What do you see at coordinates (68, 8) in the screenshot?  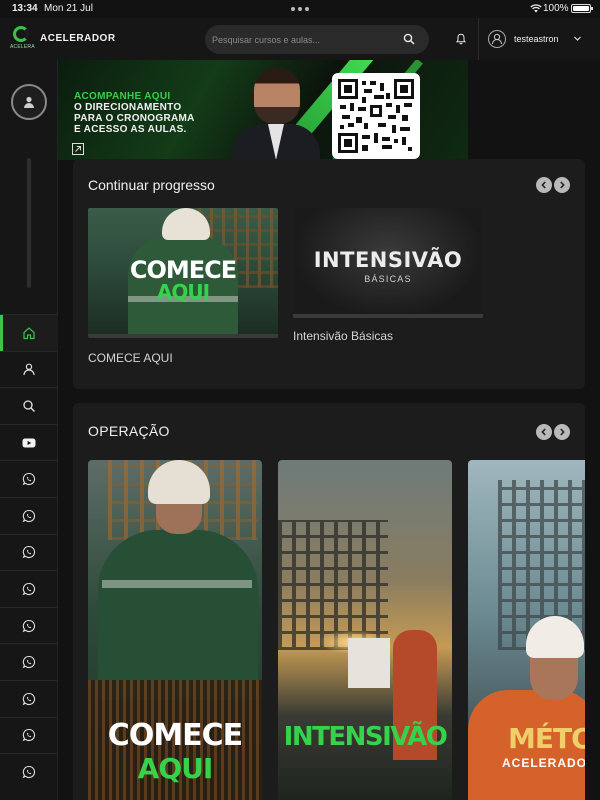 I see `status-date: Mon 21 Jul` at bounding box center [68, 8].